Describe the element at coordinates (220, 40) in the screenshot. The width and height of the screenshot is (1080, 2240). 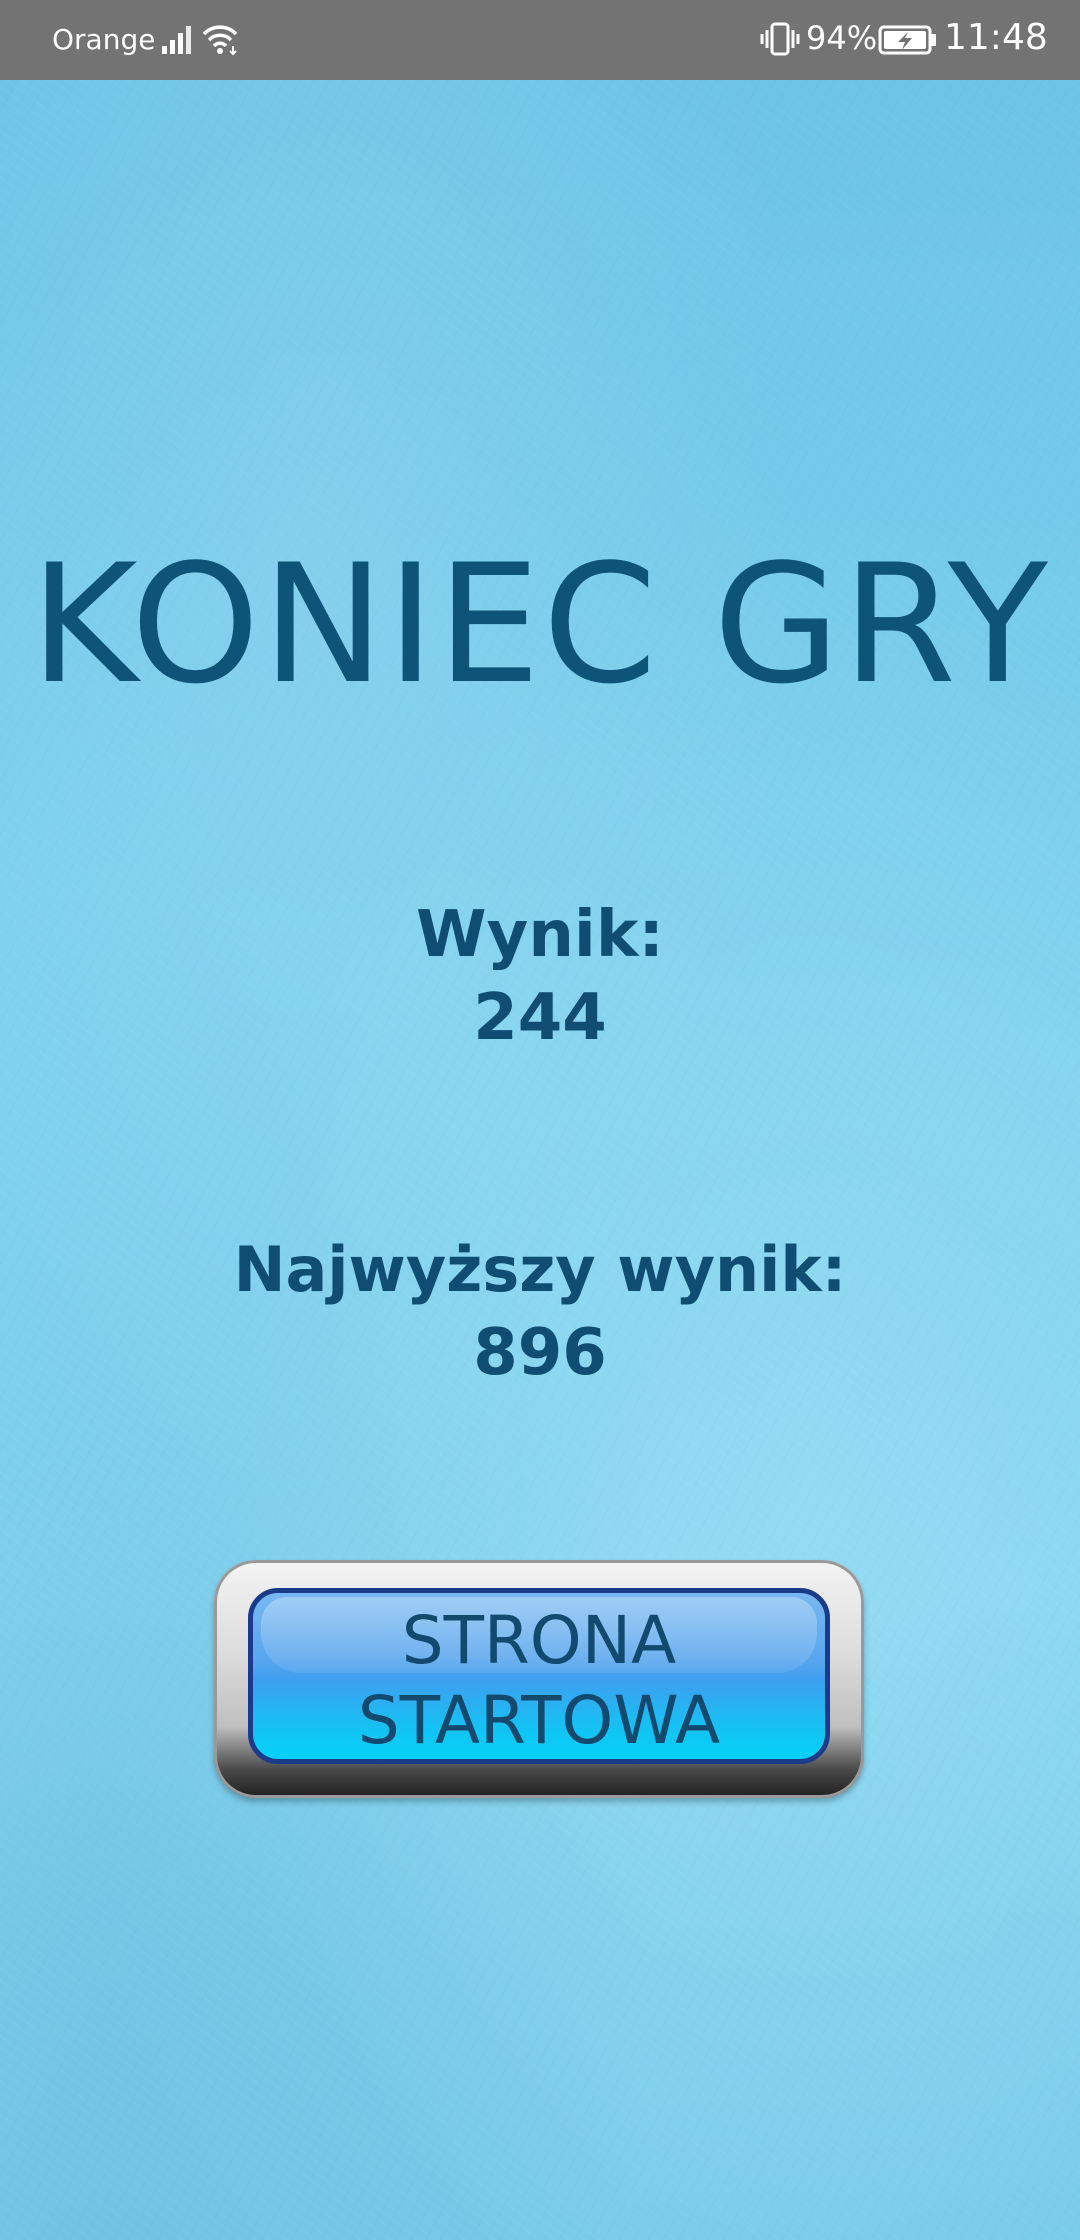
I see `wifi-icon` at that location.